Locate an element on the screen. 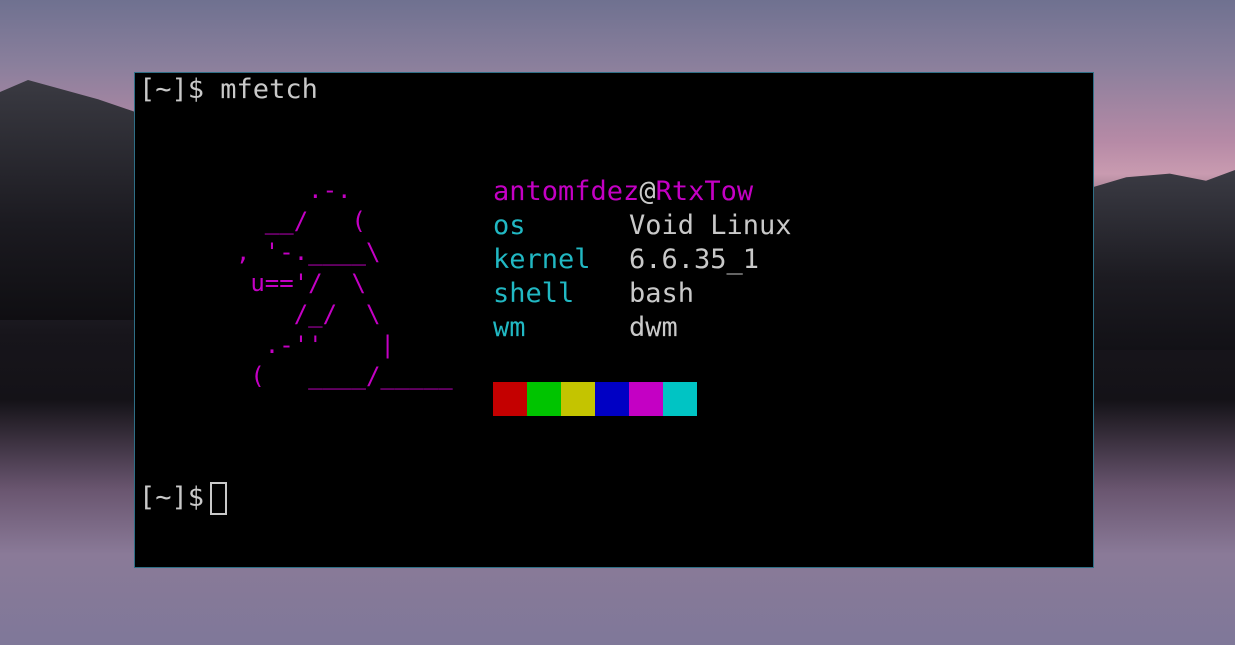 This screenshot has height=645, width=1235. text-cursor is located at coordinates (219, 498).